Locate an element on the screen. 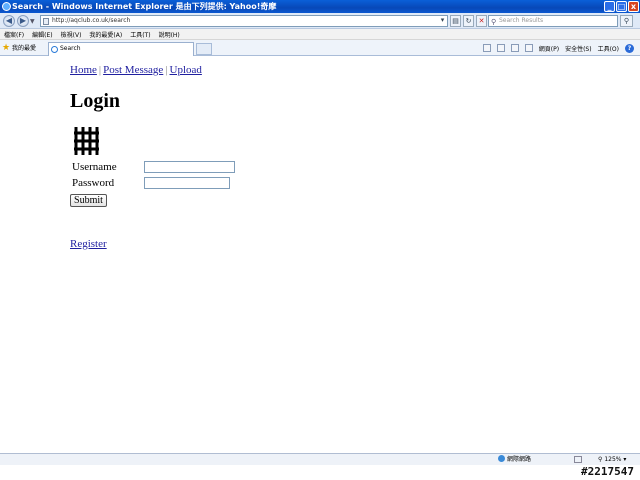 The width and height of the screenshot is (640, 480). zoom-control: ⚲ 125% ▾ is located at coordinates (612, 459).